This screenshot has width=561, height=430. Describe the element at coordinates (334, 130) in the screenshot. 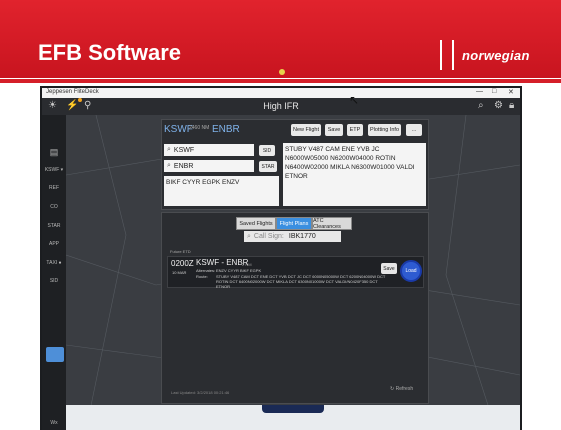

I see `save-flight-button: Save` at that location.